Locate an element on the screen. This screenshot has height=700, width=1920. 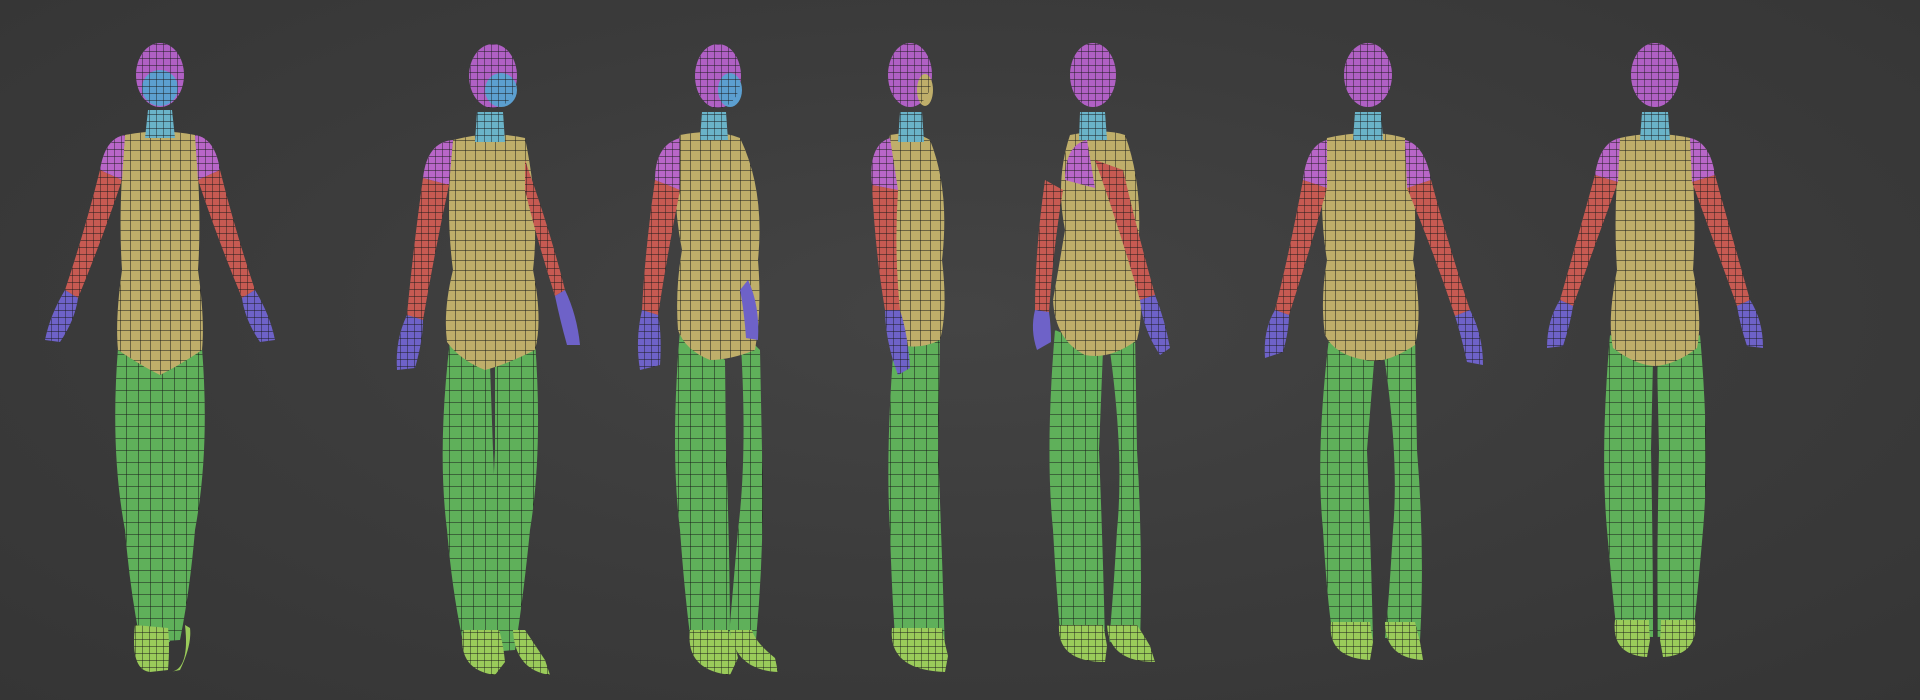
mesh-figure-front-icon is located at coordinates (160, 355).